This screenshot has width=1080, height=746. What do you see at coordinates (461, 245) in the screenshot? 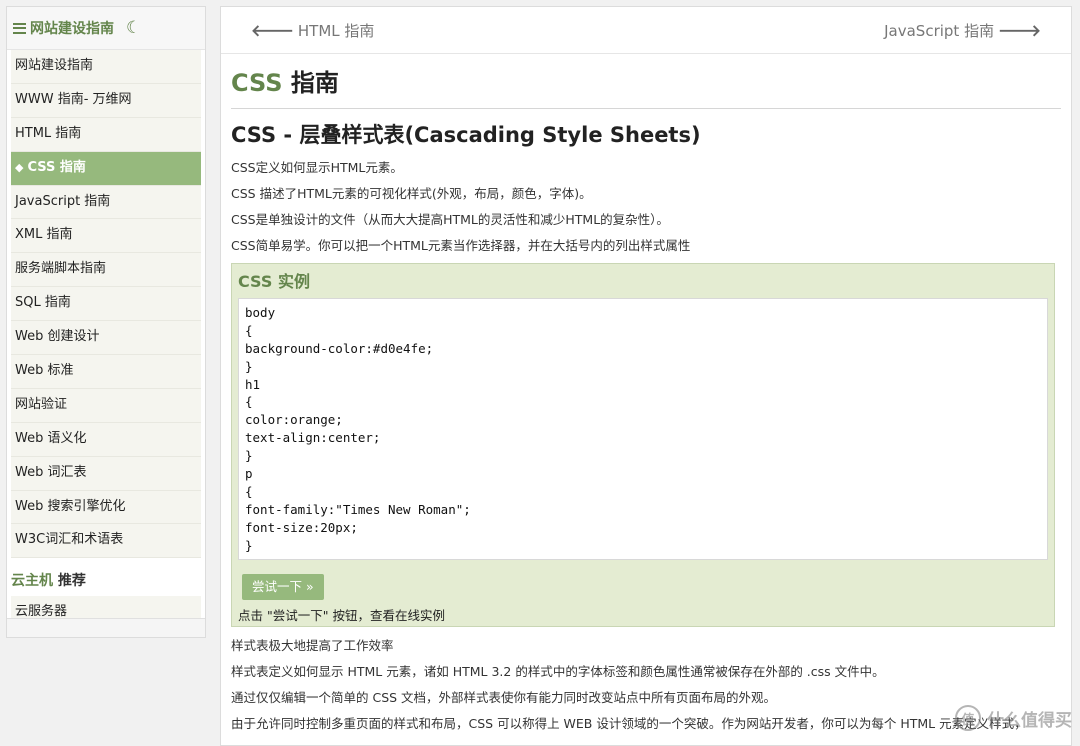
I see `intro-paragraph: CSS简单易学。你可以把一个HTML元素当作选择器，并在大括号内的列出样式属性` at bounding box center [461, 245].